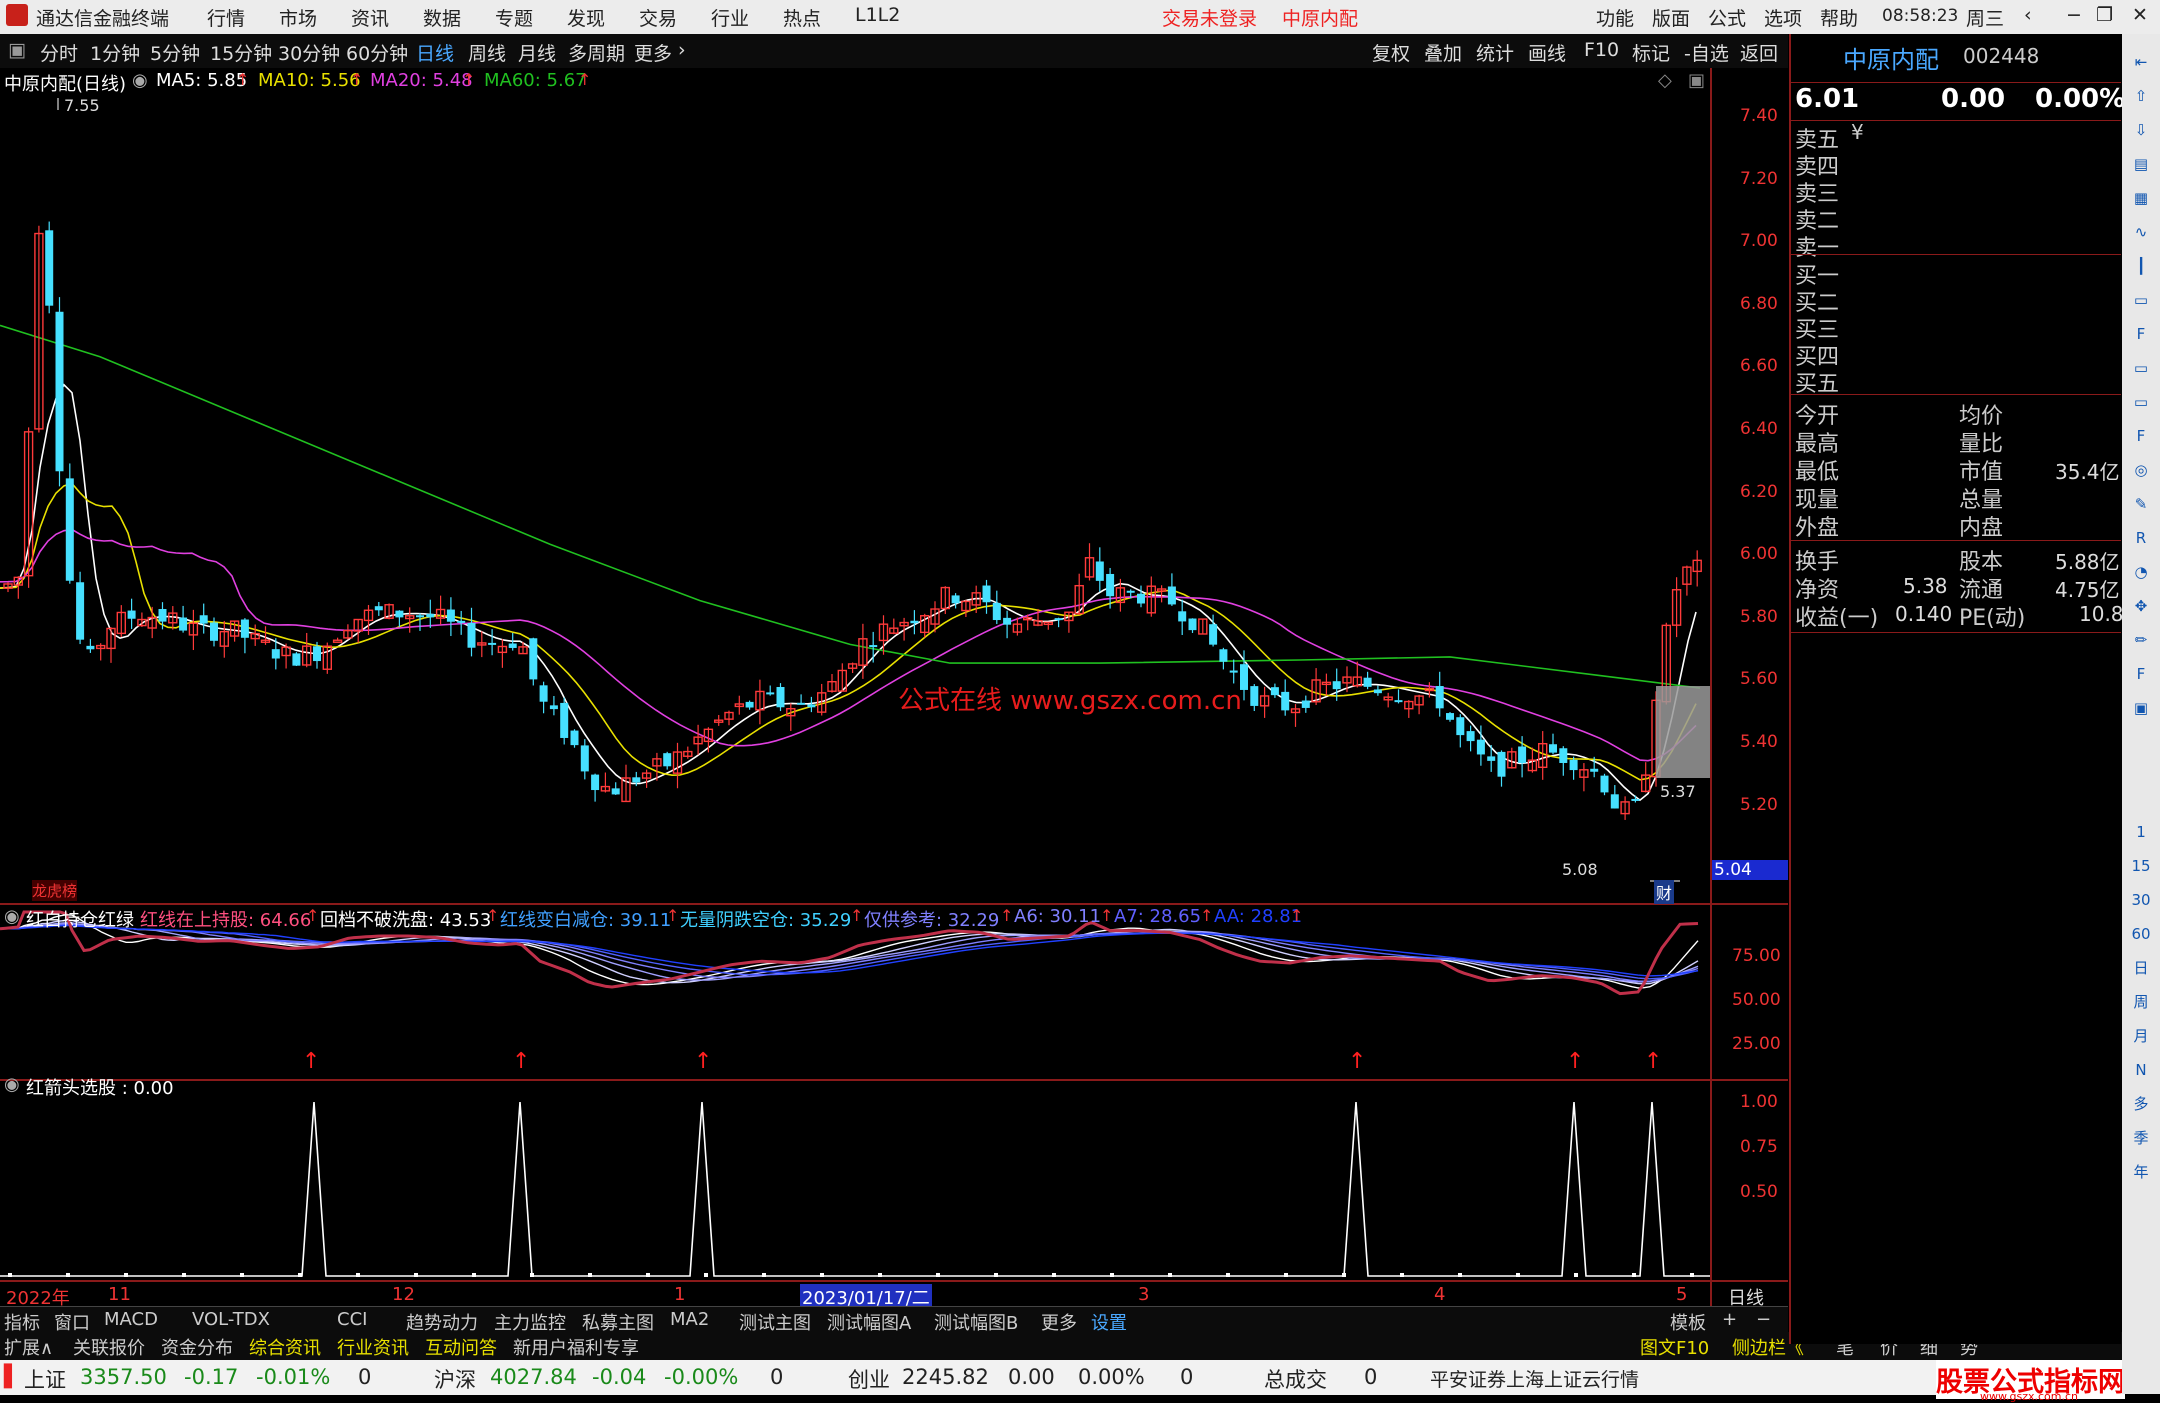 The width and height of the screenshot is (2160, 1403). Describe the element at coordinates (1601, 50) in the screenshot. I see `toolbar-button: F10` at that location.